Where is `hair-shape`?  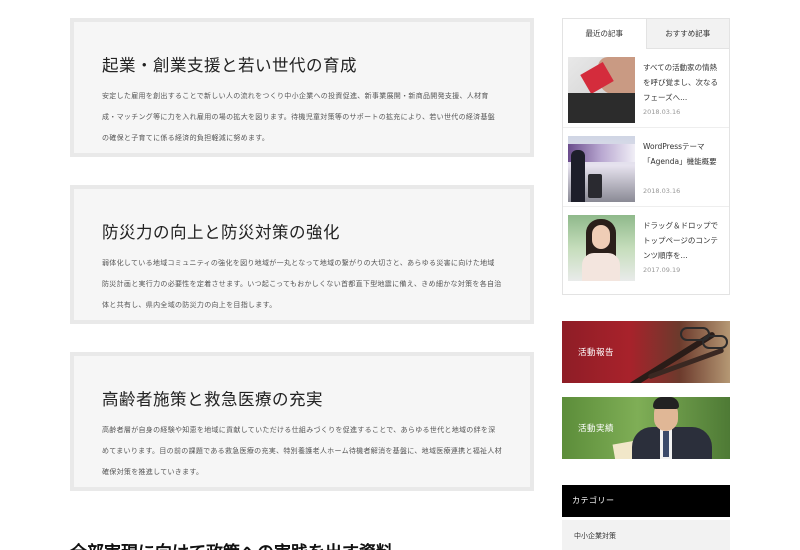
hair-shape is located at coordinates (666, 403).